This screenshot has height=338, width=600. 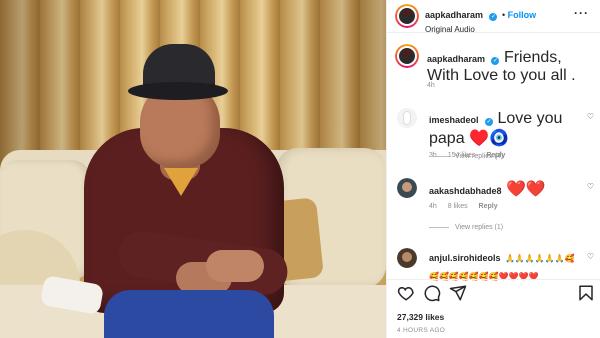 I want to click on comment-item: aakashdabhade8 ❤️❤️ 4h 8 likes Reply, so click(x=504, y=194).